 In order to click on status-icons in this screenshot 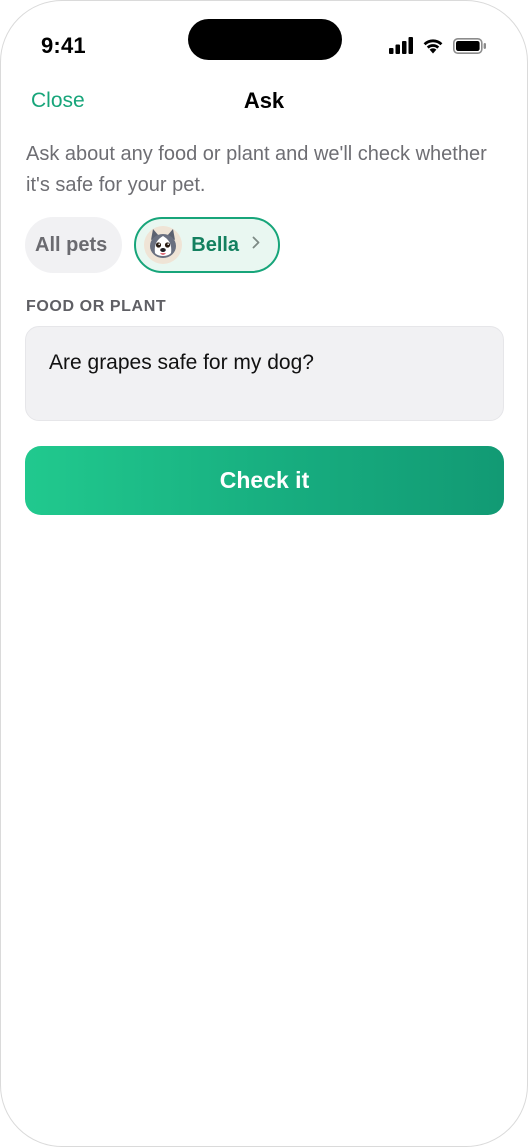, I will do `click(438, 45)`.